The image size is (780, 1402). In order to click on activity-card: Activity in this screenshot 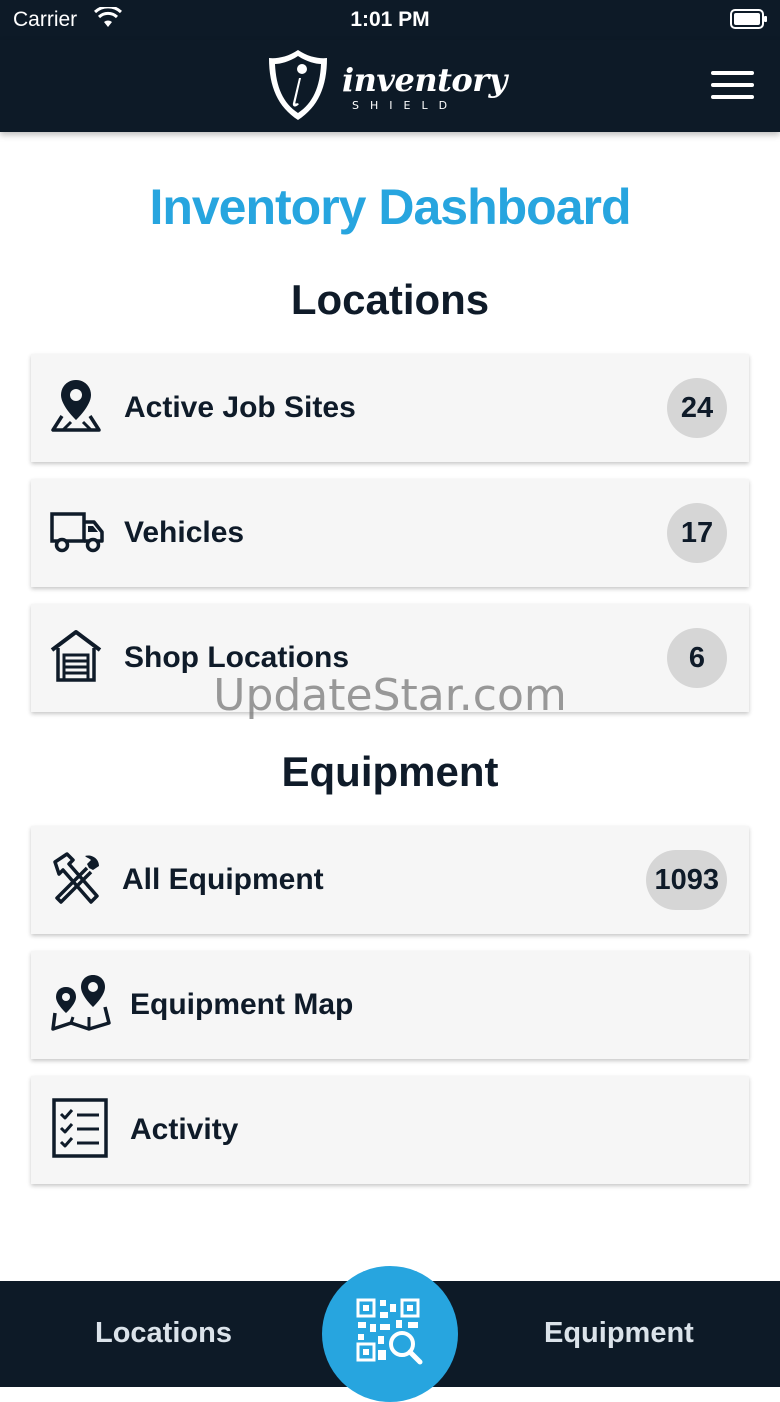, I will do `click(390, 1130)`.